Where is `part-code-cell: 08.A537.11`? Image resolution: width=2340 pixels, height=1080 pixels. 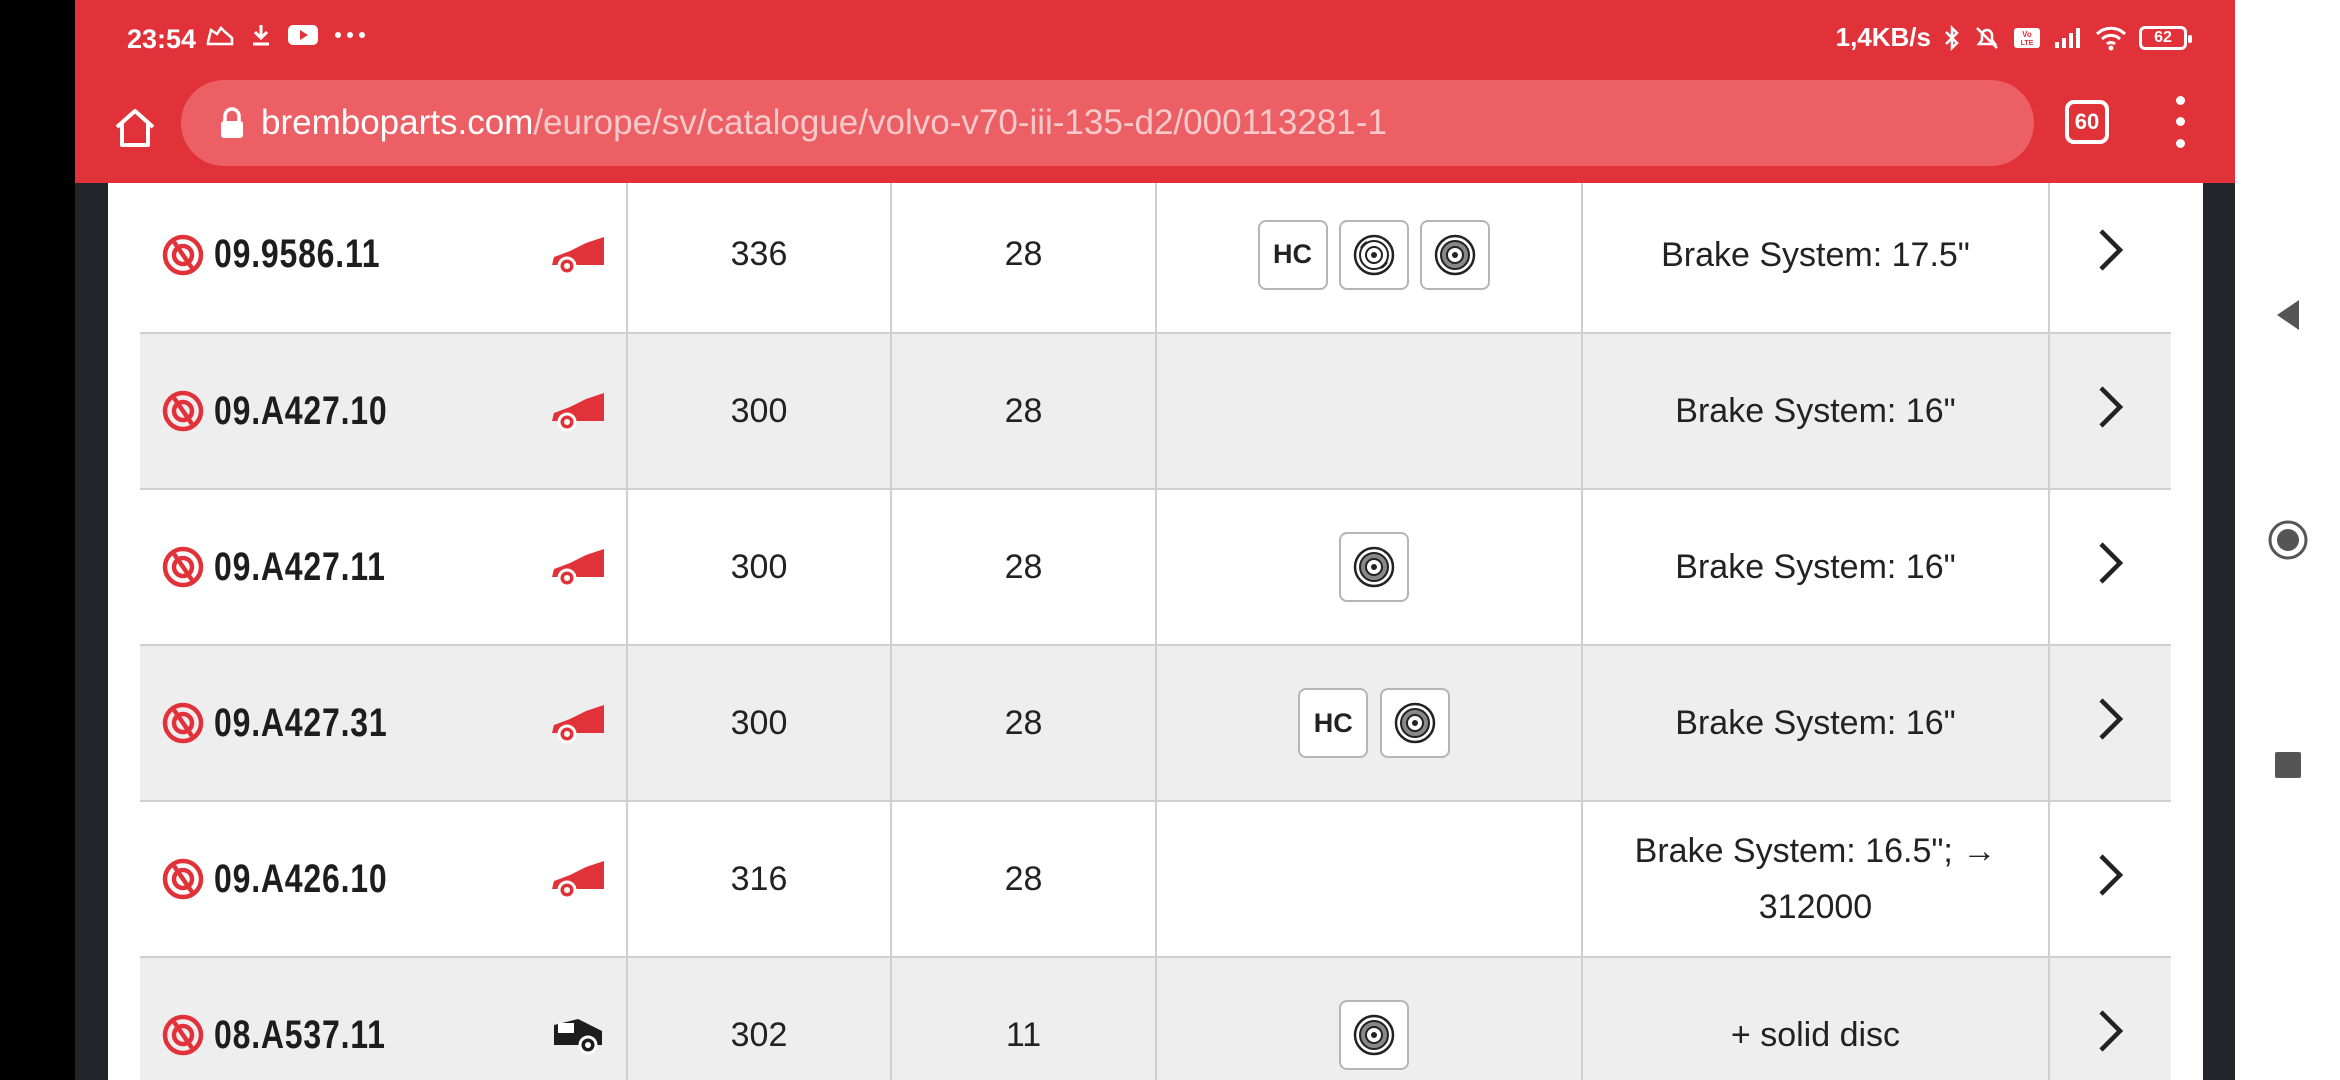
part-code-cell: 08.A537.11 is located at coordinates (384, 1018).